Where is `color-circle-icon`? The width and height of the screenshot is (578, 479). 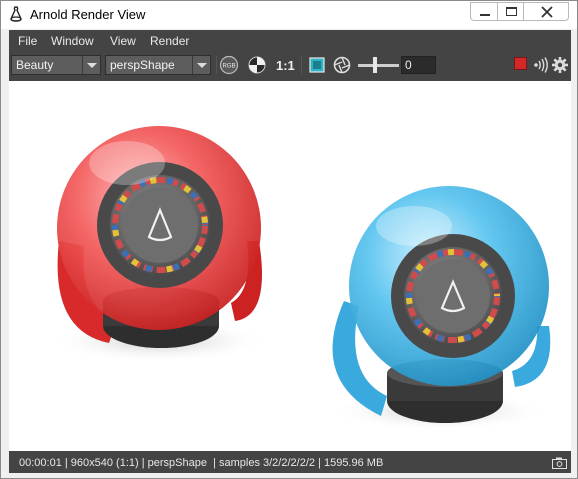 color-circle-icon is located at coordinates (257, 65).